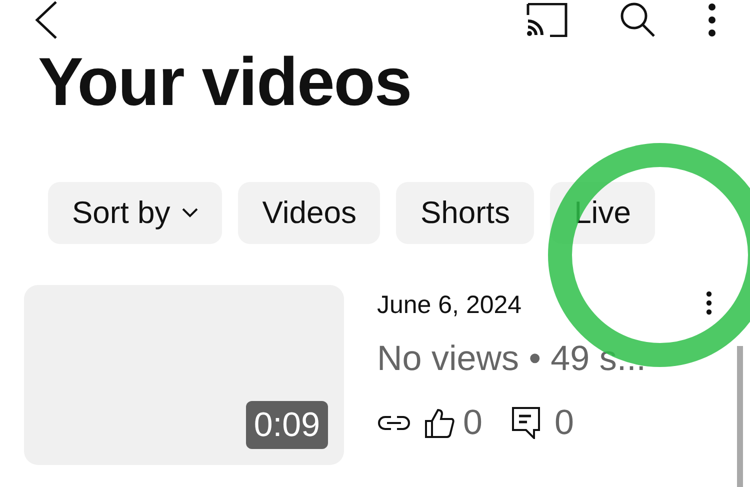 This screenshot has width=750, height=487. Describe the element at coordinates (309, 213) in the screenshot. I see `filter-chip: Videos` at that location.